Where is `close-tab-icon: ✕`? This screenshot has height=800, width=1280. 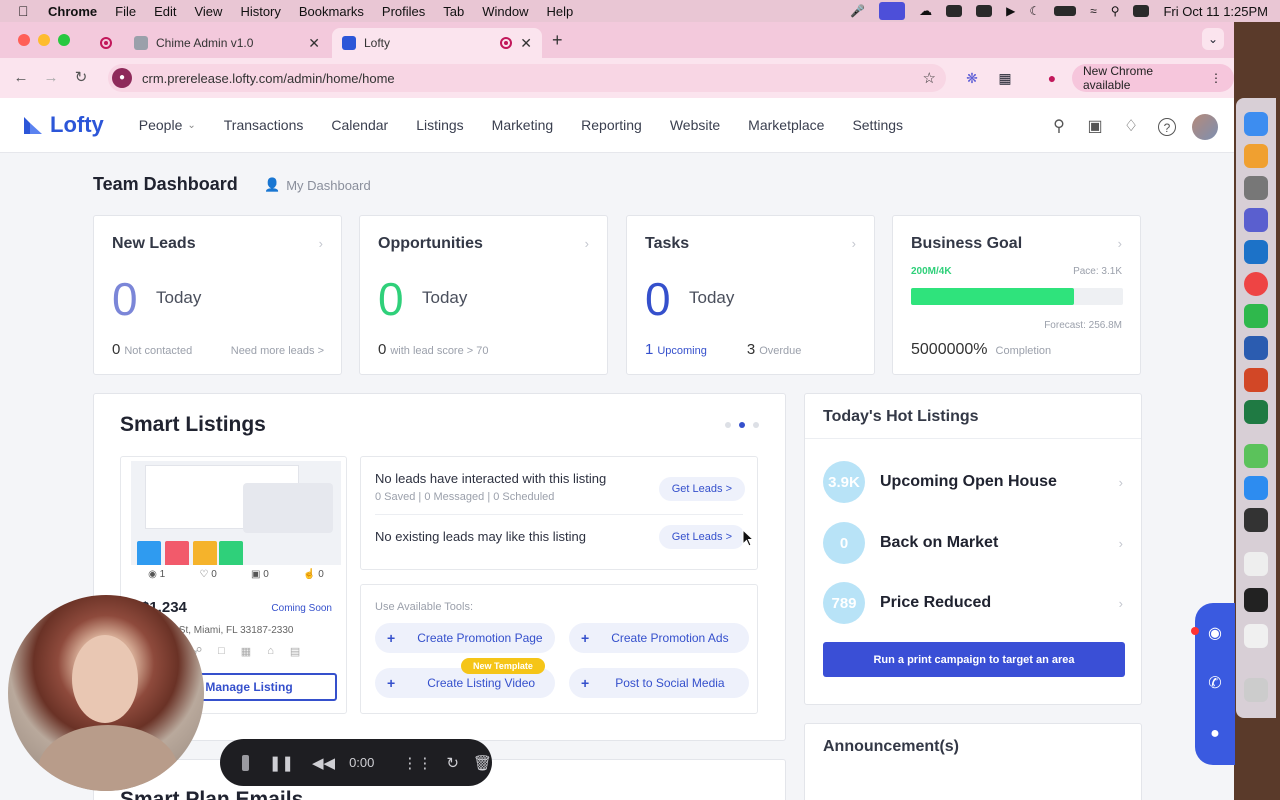
close-tab-icon: ✕ is located at coordinates (314, 43).